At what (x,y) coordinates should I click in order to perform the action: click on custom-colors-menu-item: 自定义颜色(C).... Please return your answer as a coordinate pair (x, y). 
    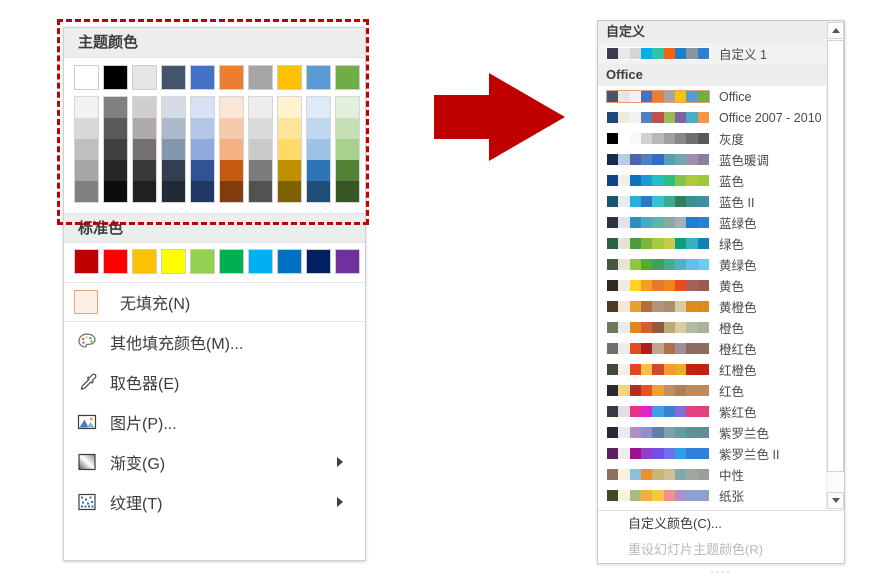
    Looking at the image, I should click on (721, 524).